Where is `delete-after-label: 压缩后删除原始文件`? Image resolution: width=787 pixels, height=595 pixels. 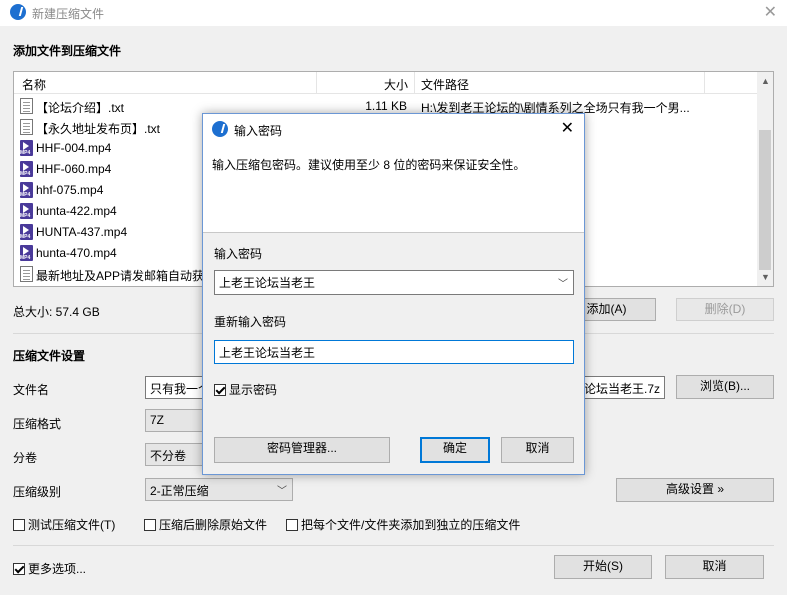 delete-after-label: 压缩后删除原始文件 is located at coordinates (213, 525).